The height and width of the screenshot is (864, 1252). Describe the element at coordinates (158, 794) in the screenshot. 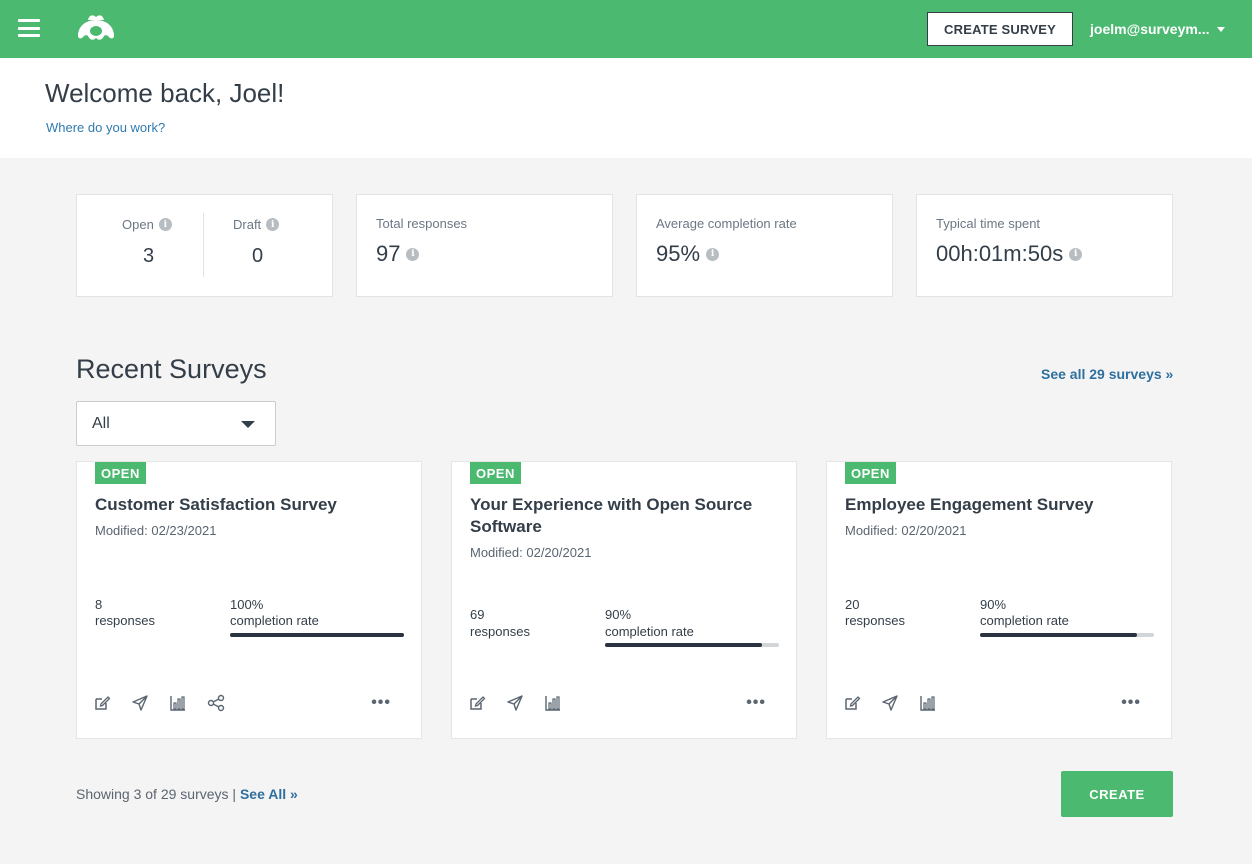

I see `showing-count-text: Showing 3 of 29 surveys |` at that location.